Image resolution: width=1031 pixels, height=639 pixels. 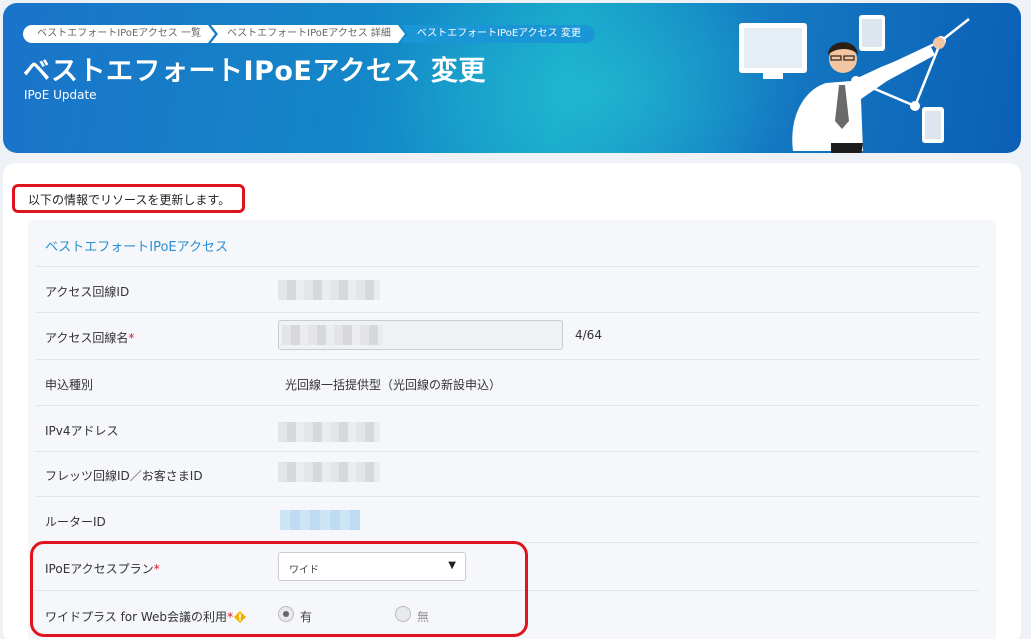 What do you see at coordinates (87, 292) in the screenshot?
I see `access-line-id-label: アクセス回線ID` at bounding box center [87, 292].